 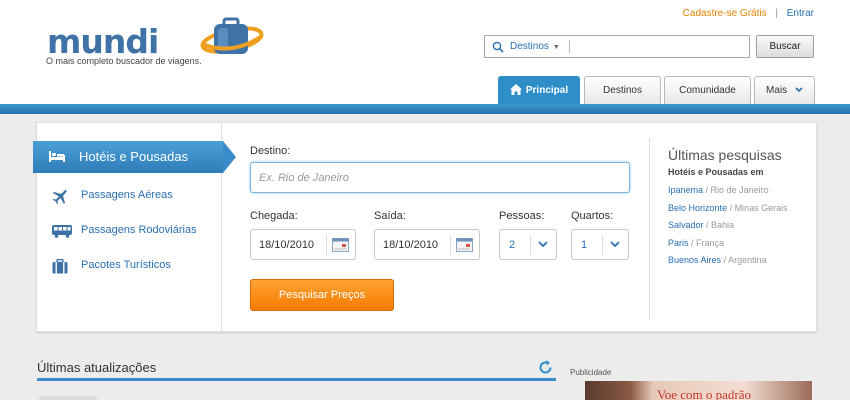 I want to click on category-pacotes-turisticos-label: Pacotes Turísticos, so click(x=126, y=265).